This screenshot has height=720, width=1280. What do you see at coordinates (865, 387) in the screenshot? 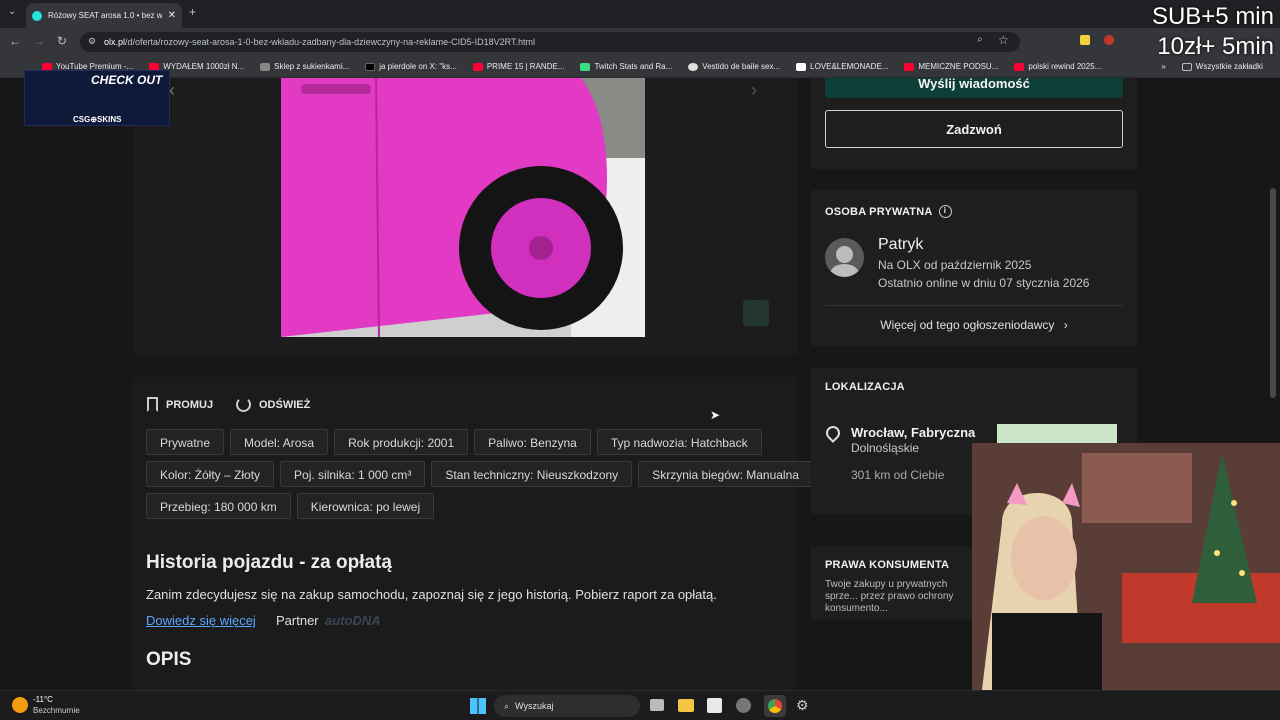
I see `location-title: LOKALIZACJA` at bounding box center [865, 387].